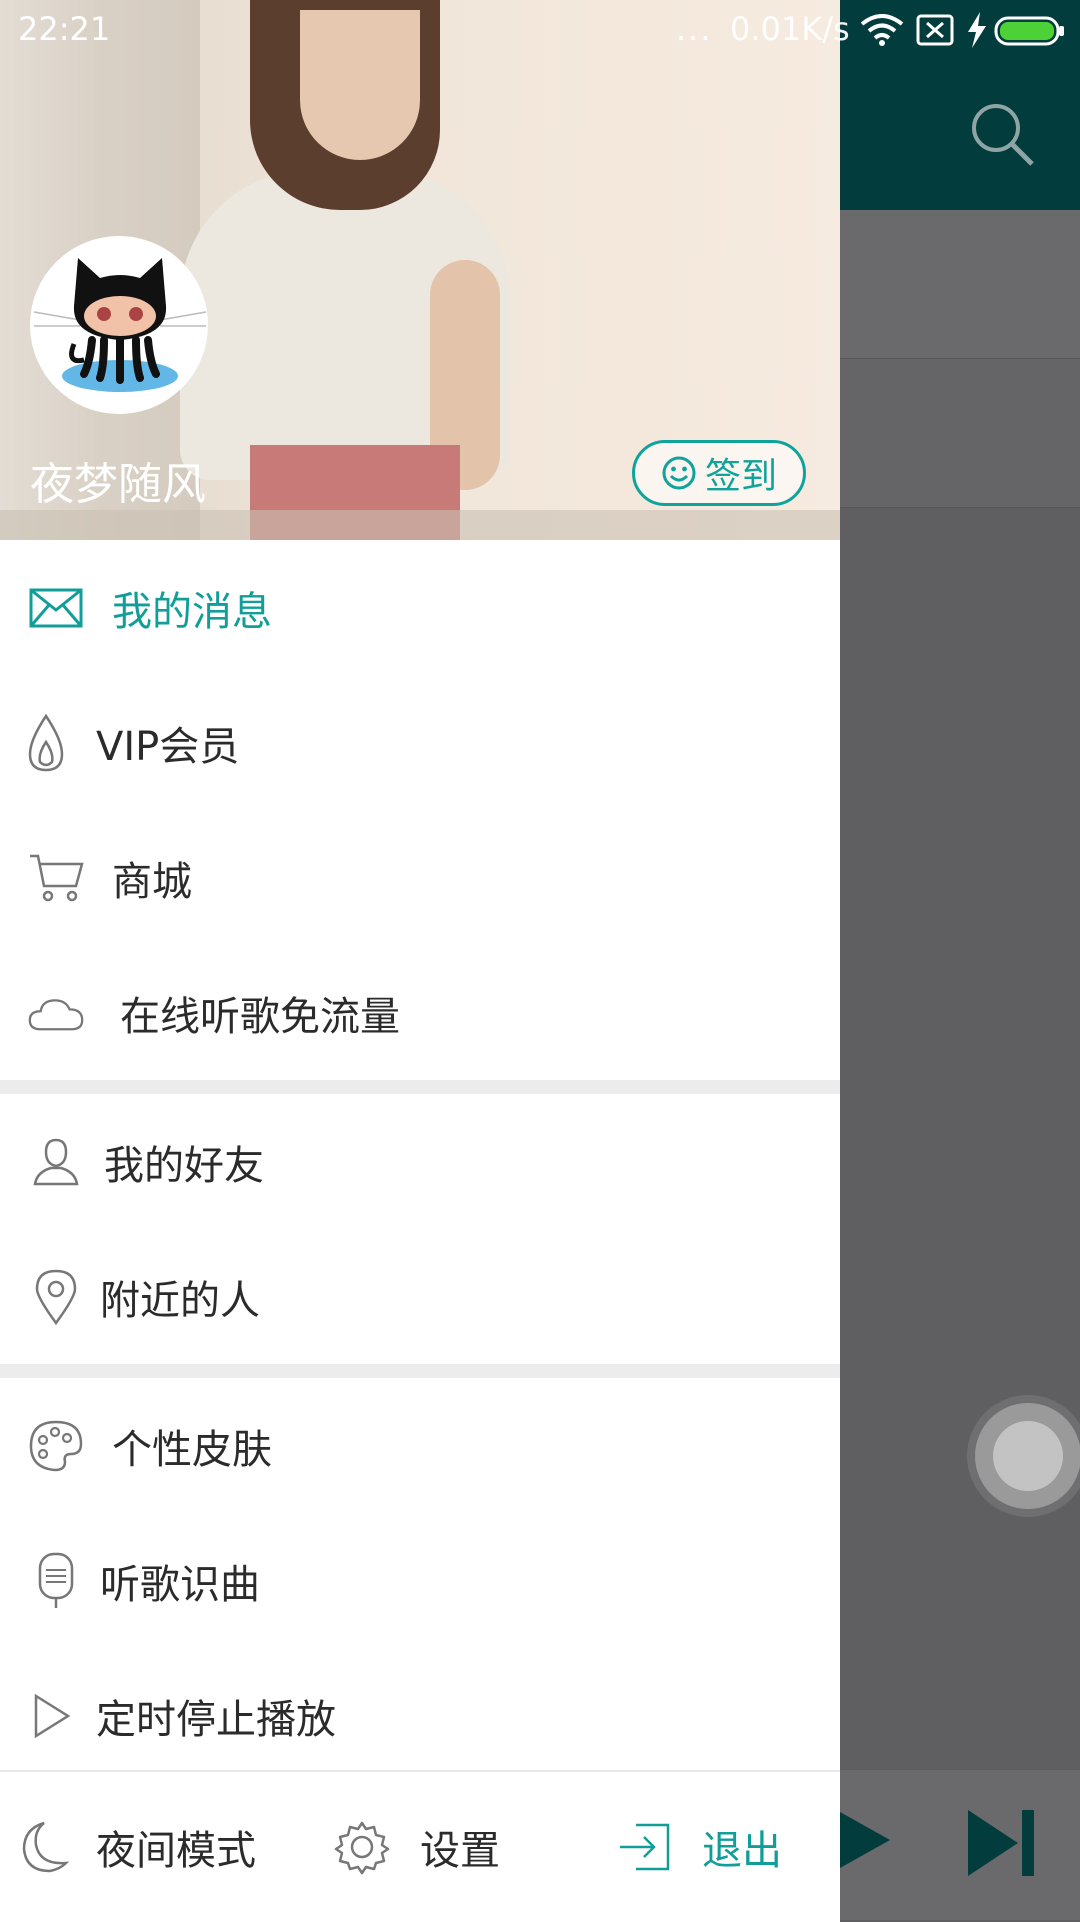 The width and height of the screenshot is (1080, 1922). I want to click on person-icon, so click(56, 1162).